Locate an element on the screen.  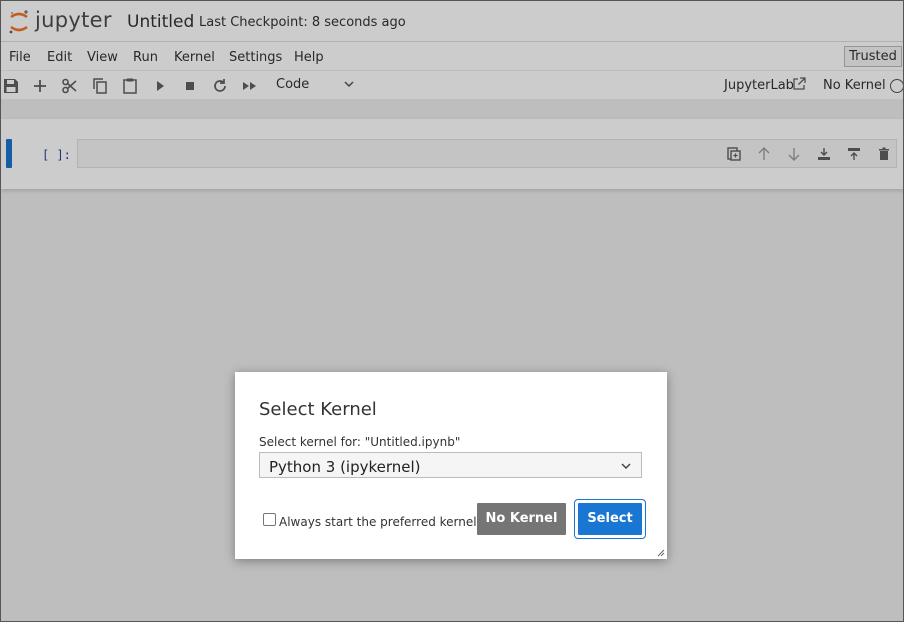
resize-handle-icon is located at coordinates (660, 552).